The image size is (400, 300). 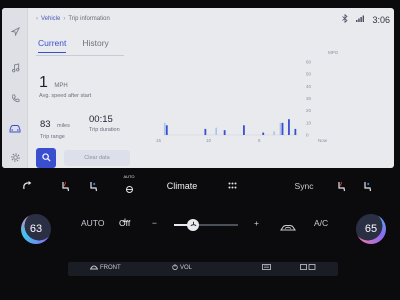 What do you see at coordinates (27, 186) in the screenshot?
I see `recirculate-icon` at bounding box center [27, 186].